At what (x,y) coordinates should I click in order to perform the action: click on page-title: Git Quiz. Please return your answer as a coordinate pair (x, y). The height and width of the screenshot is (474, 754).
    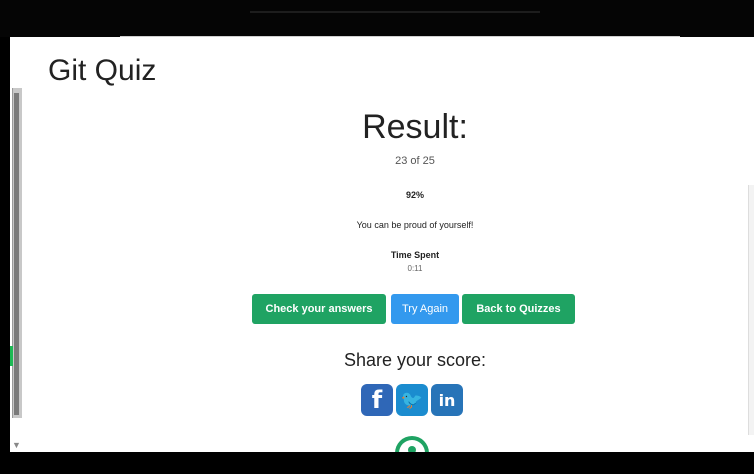
    Looking at the image, I should click on (102, 70).